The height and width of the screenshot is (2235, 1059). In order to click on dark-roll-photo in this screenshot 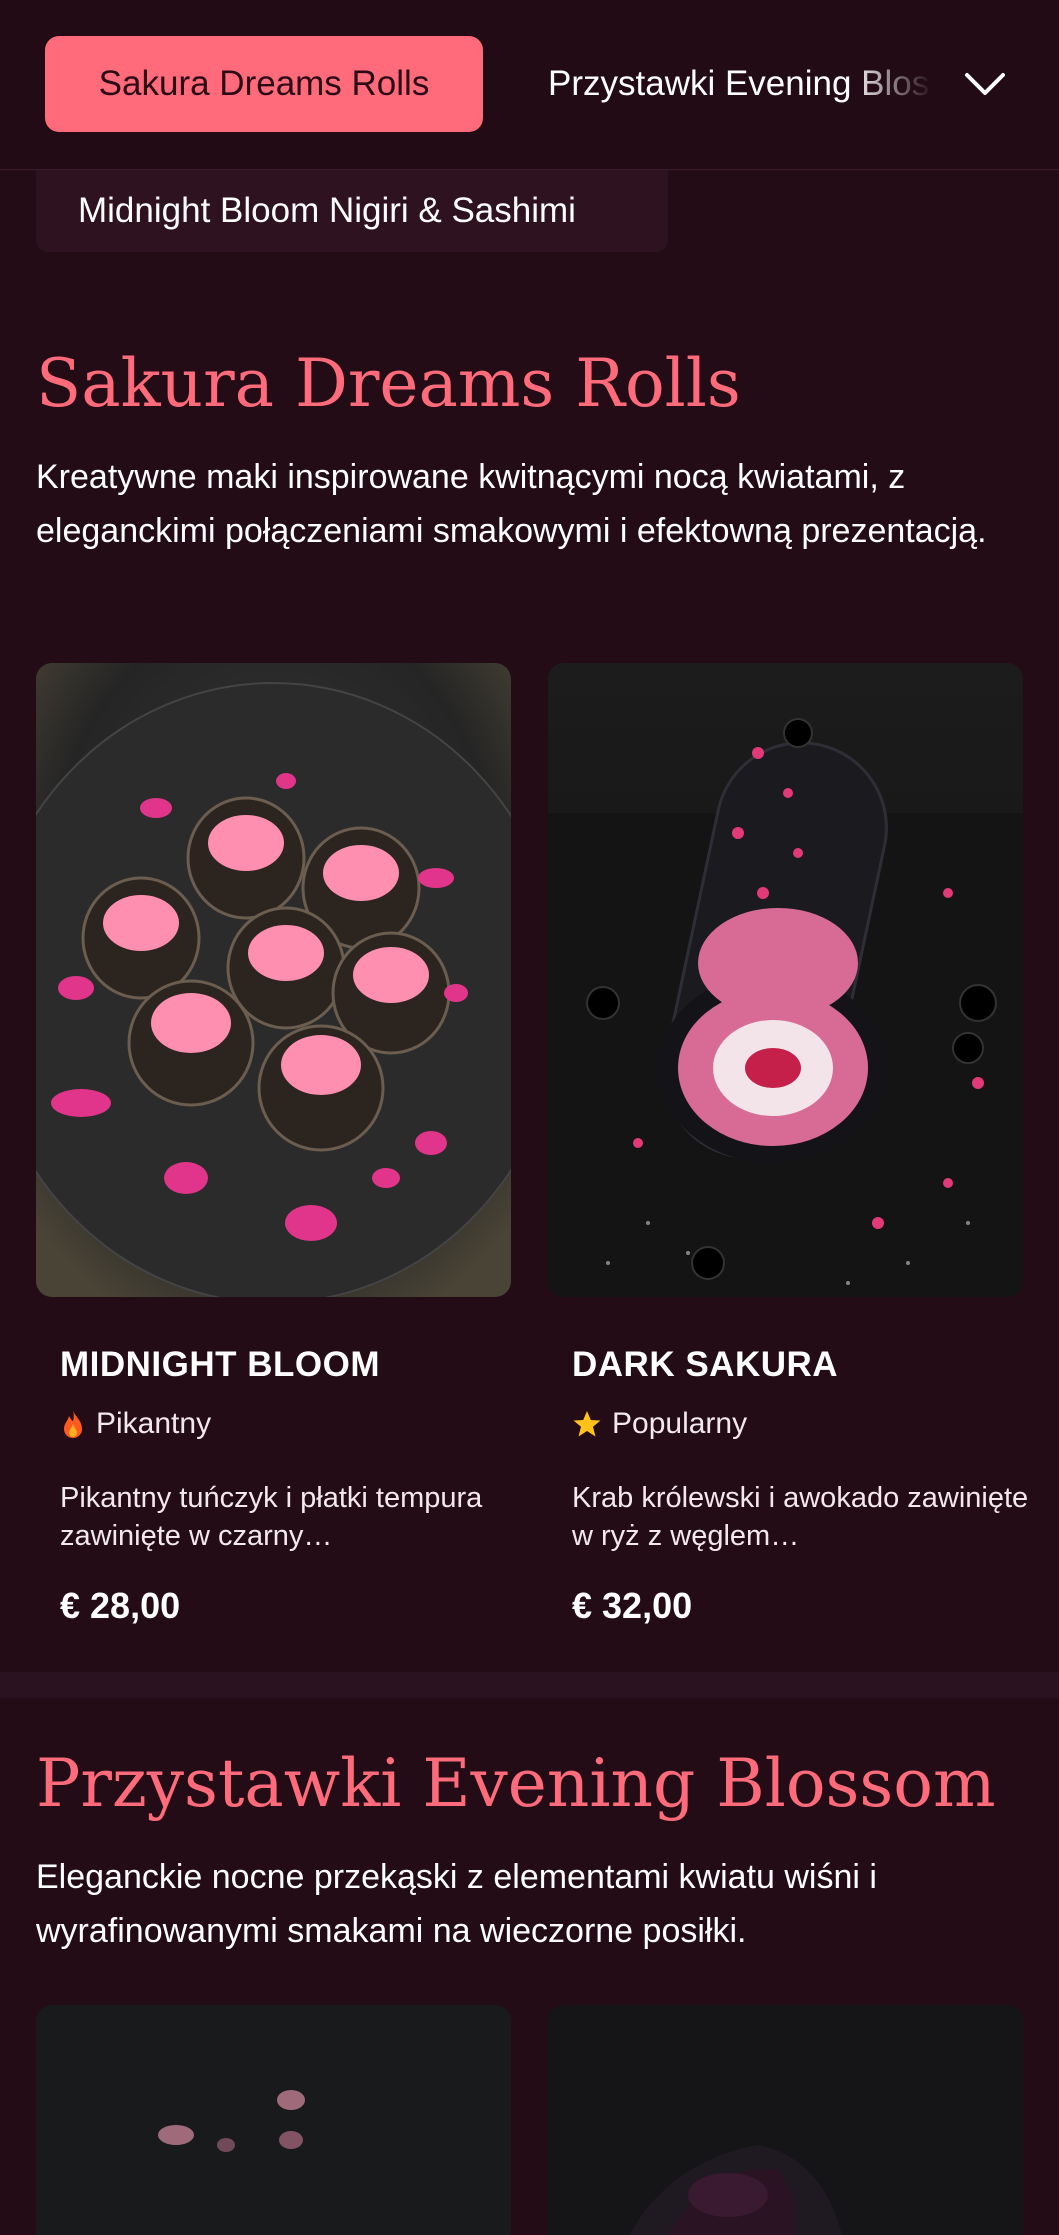, I will do `click(785, 980)`.